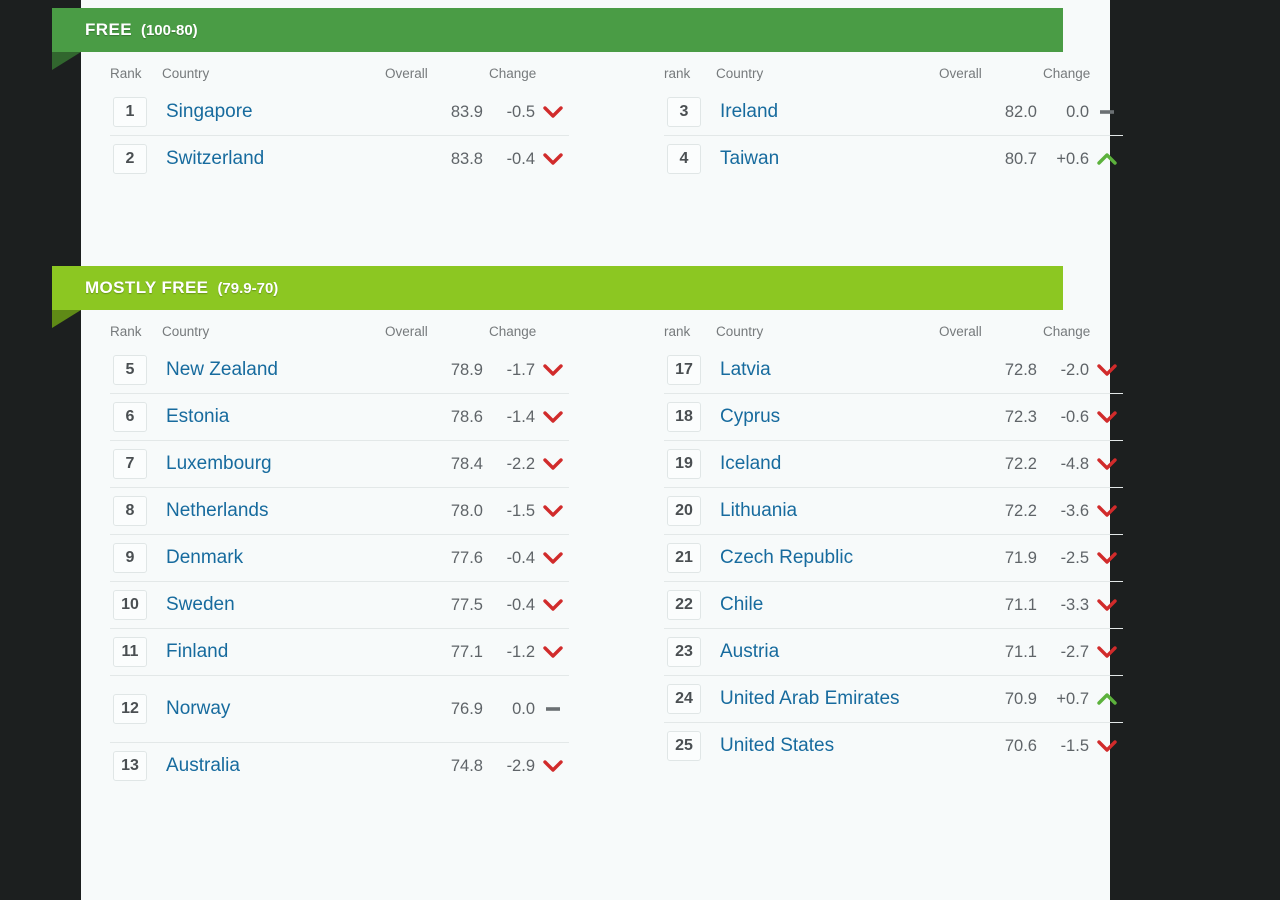 The width and height of the screenshot is (1280, 900). Describe the element at coordinates (684, 605) in the screenshot. I see `rank-badge: 22` at that location.